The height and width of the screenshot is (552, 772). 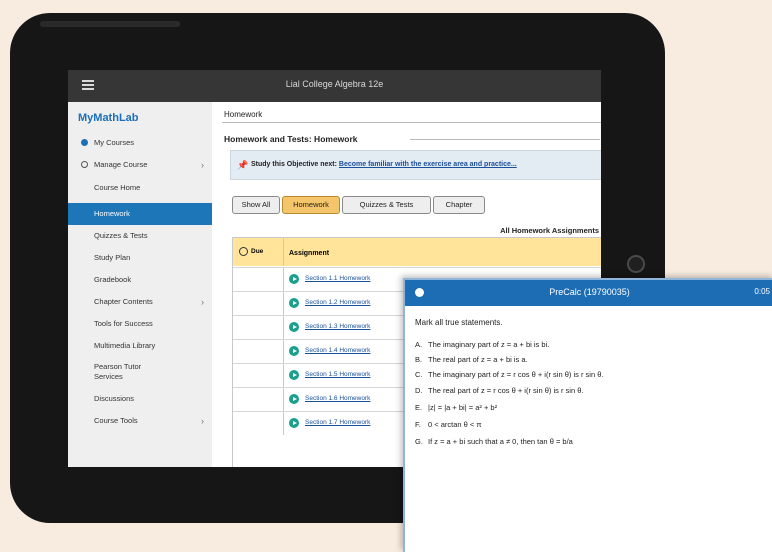 I want to click on sidebar-item-quizzes-tests: Quizzes & Tests, so click(x=140, y=236).